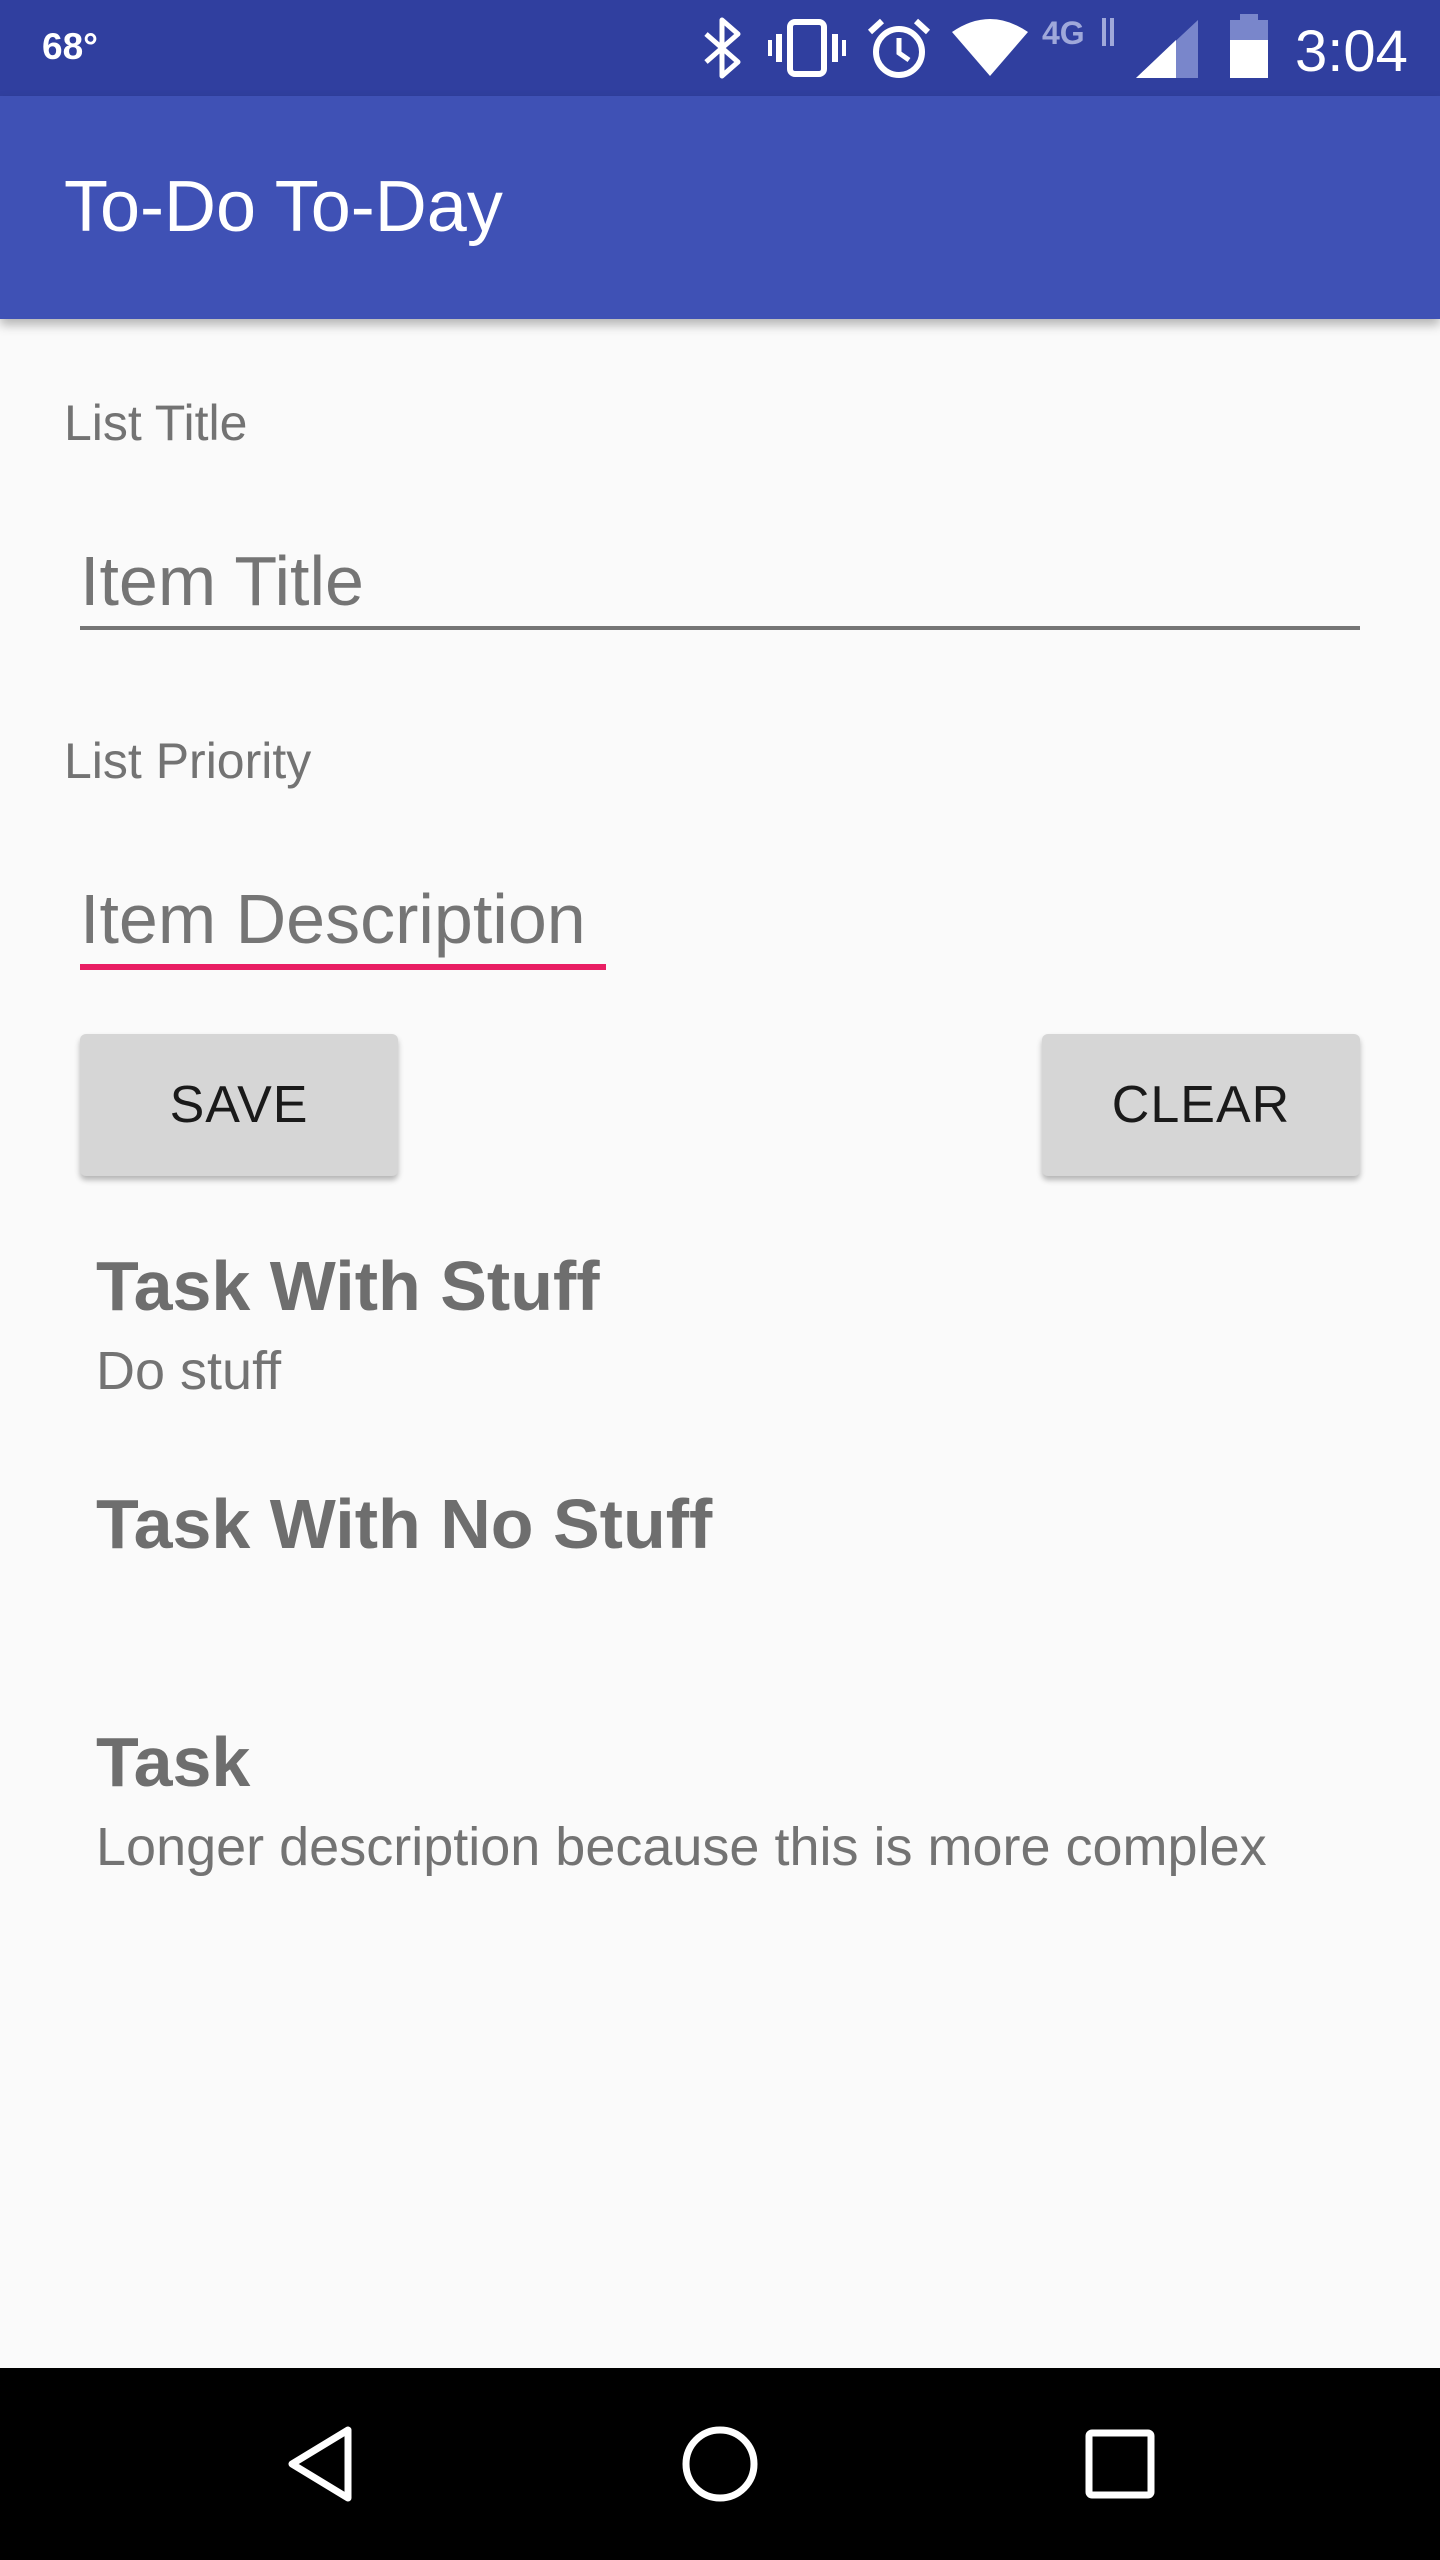 The width and height of the screenshot is (1440, 2560). What do you see at coordinates (723, 50) in the screenshot?
I see `bluetooth-icon` at bounding box center [723, 50].